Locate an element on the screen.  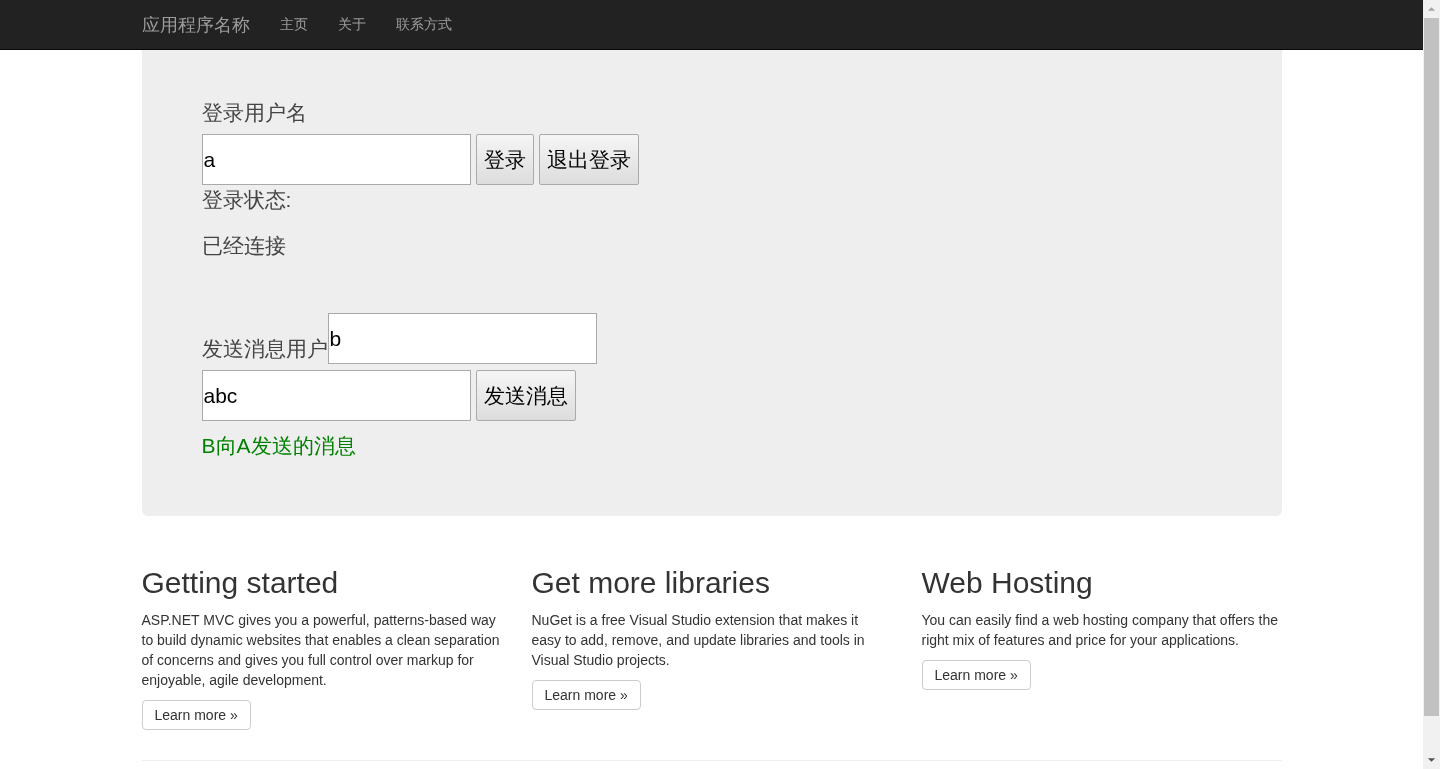
section-heading: Getting started is located at coordinates (240, 583).